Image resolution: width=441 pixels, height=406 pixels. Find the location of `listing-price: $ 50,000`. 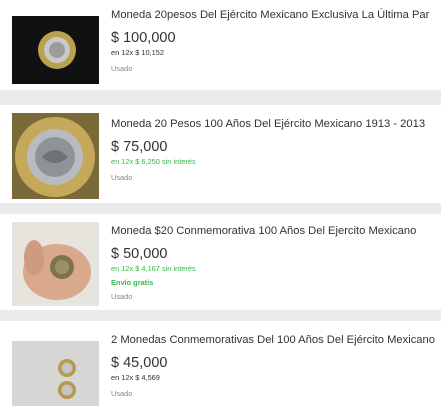

listing-price: $ 50,000 is located at coordinates (139, 254).